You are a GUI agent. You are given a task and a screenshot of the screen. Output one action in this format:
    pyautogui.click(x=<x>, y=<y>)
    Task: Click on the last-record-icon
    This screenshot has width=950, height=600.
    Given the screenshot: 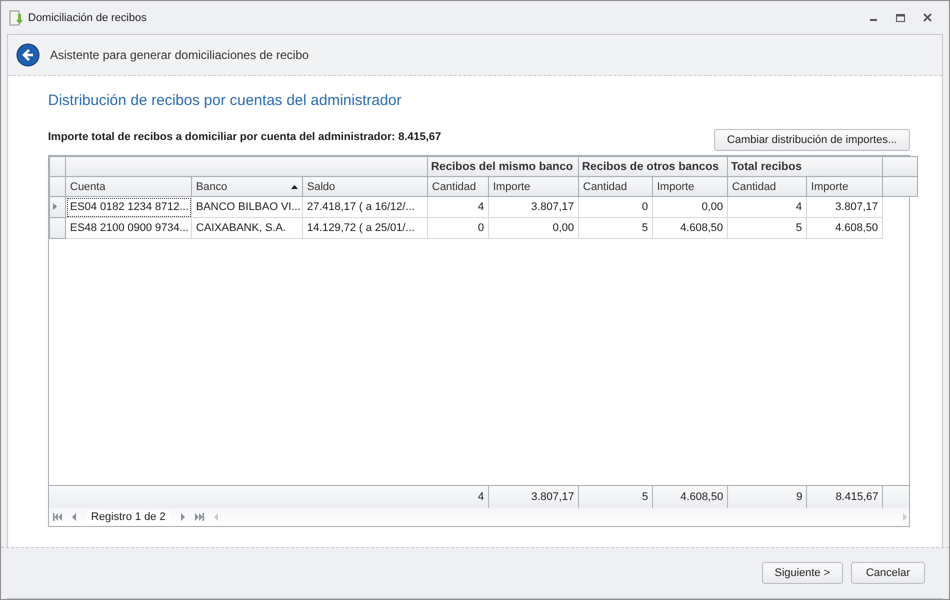 What is the action you would take?
    pyautogui.click(x=199, y=517)
    